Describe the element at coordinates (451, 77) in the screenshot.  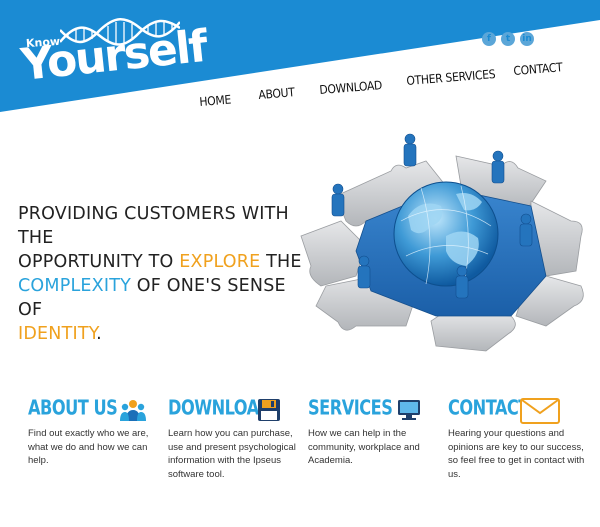
I see `nav-other-services: OTHER SERVICES` at that location.